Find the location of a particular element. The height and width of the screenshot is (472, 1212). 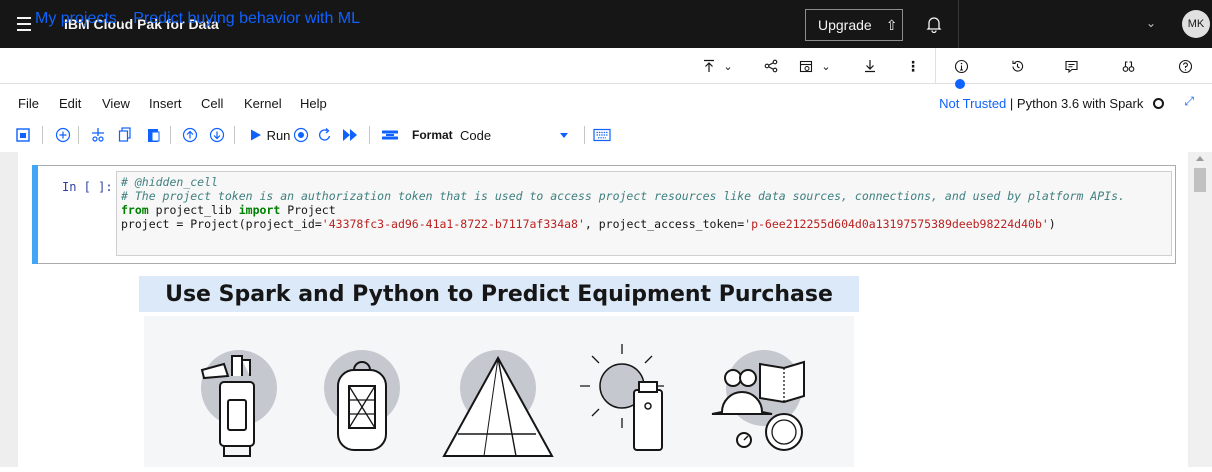

cell-prompt: In [ ]: is located at coordinates (87, 187).